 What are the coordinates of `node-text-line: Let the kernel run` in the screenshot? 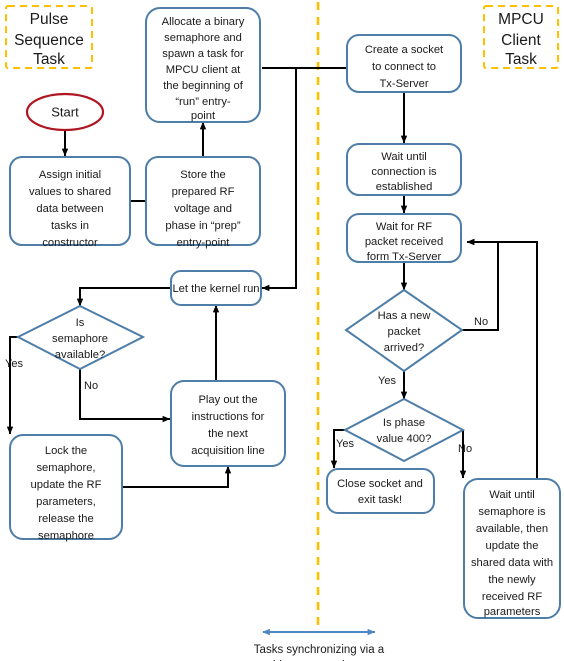 It's located at (215, 289).